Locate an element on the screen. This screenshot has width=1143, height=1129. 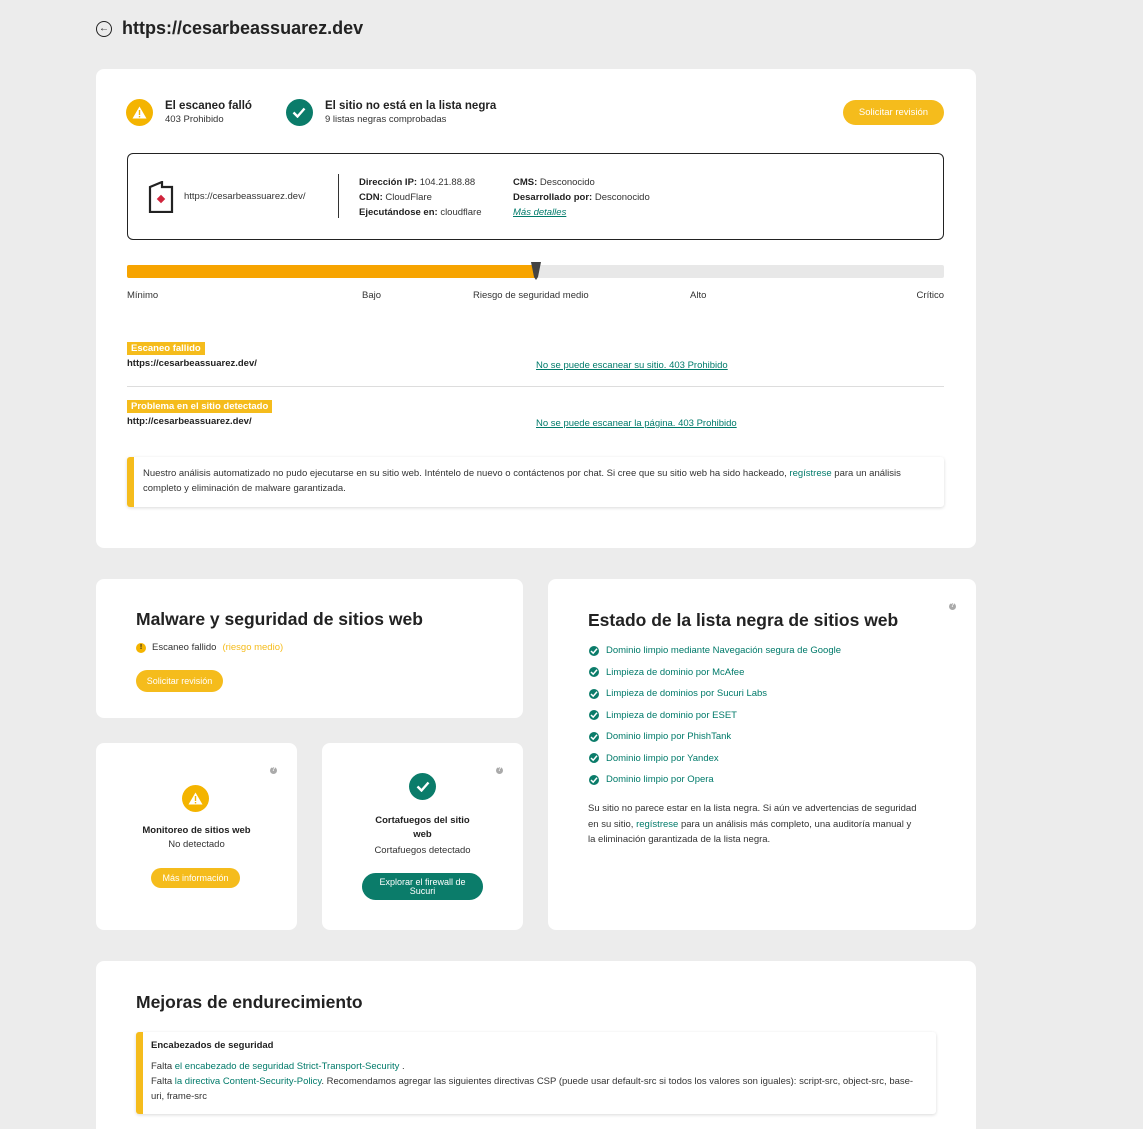
blacklist-item: Dominio limpio por Opera is located at coordinates (715, 780).